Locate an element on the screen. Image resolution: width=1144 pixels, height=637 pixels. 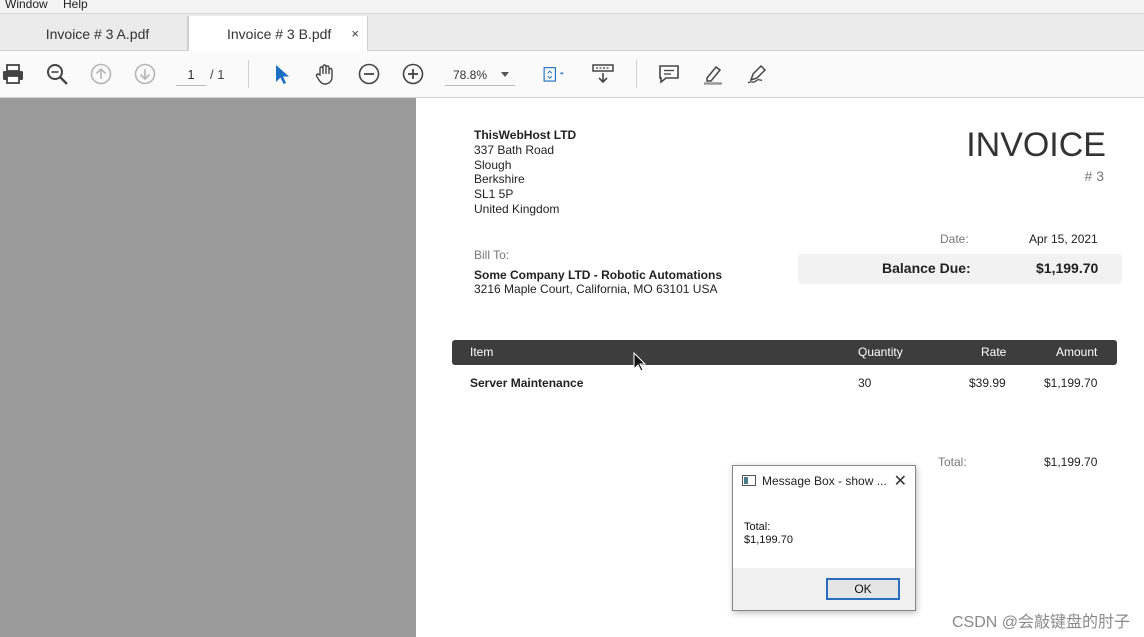
zoom-out-icon is located at coordinates (369, 74).